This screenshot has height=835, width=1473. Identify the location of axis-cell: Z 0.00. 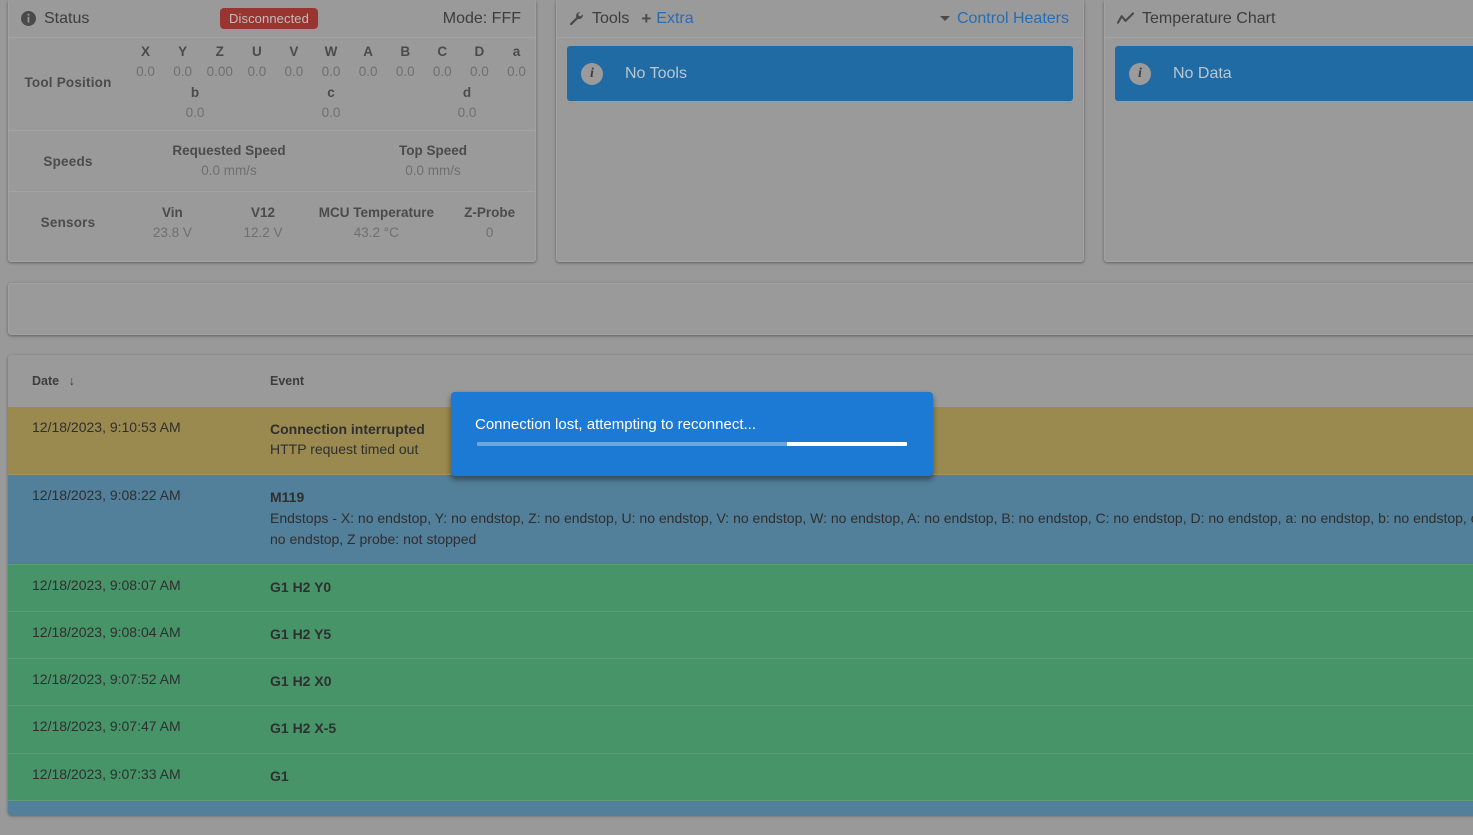
(219, 61).